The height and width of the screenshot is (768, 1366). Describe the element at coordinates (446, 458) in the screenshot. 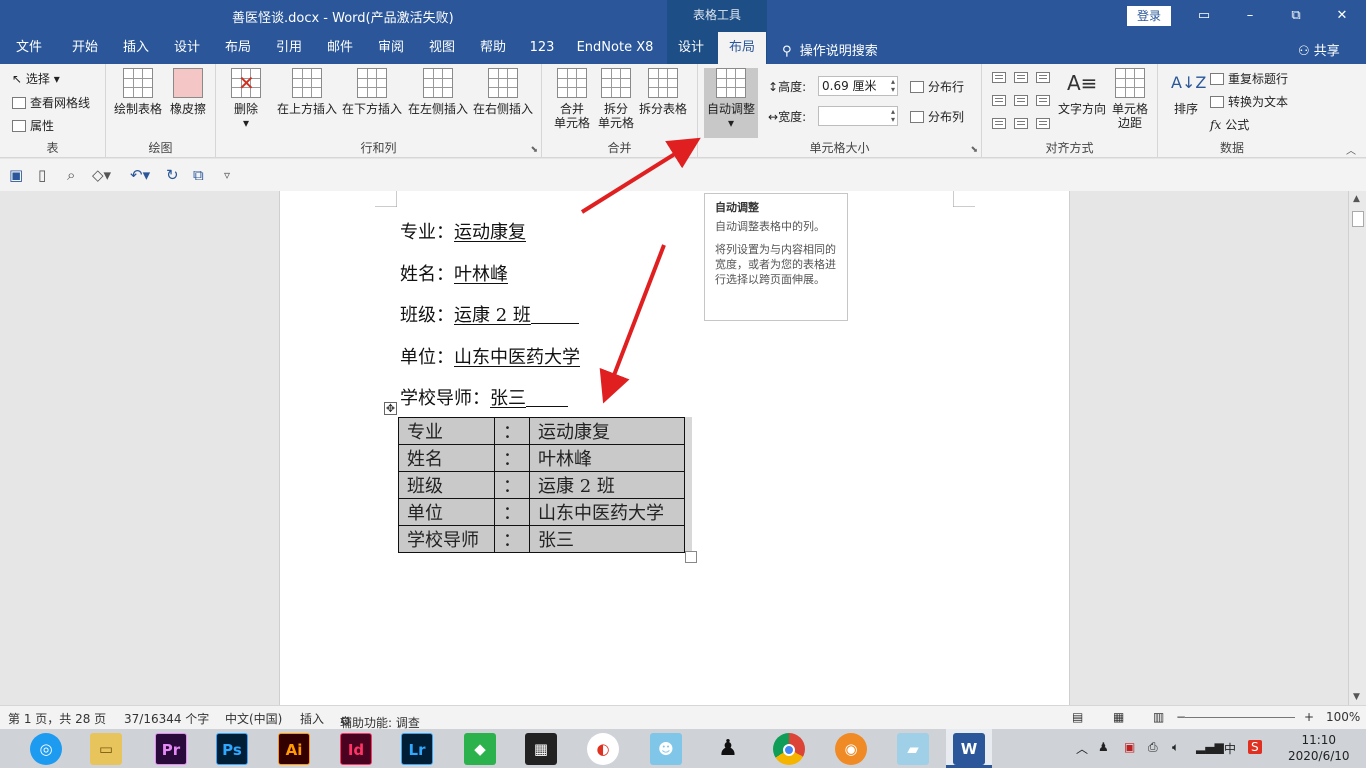

I see `table-cell: 姓名` at that location.